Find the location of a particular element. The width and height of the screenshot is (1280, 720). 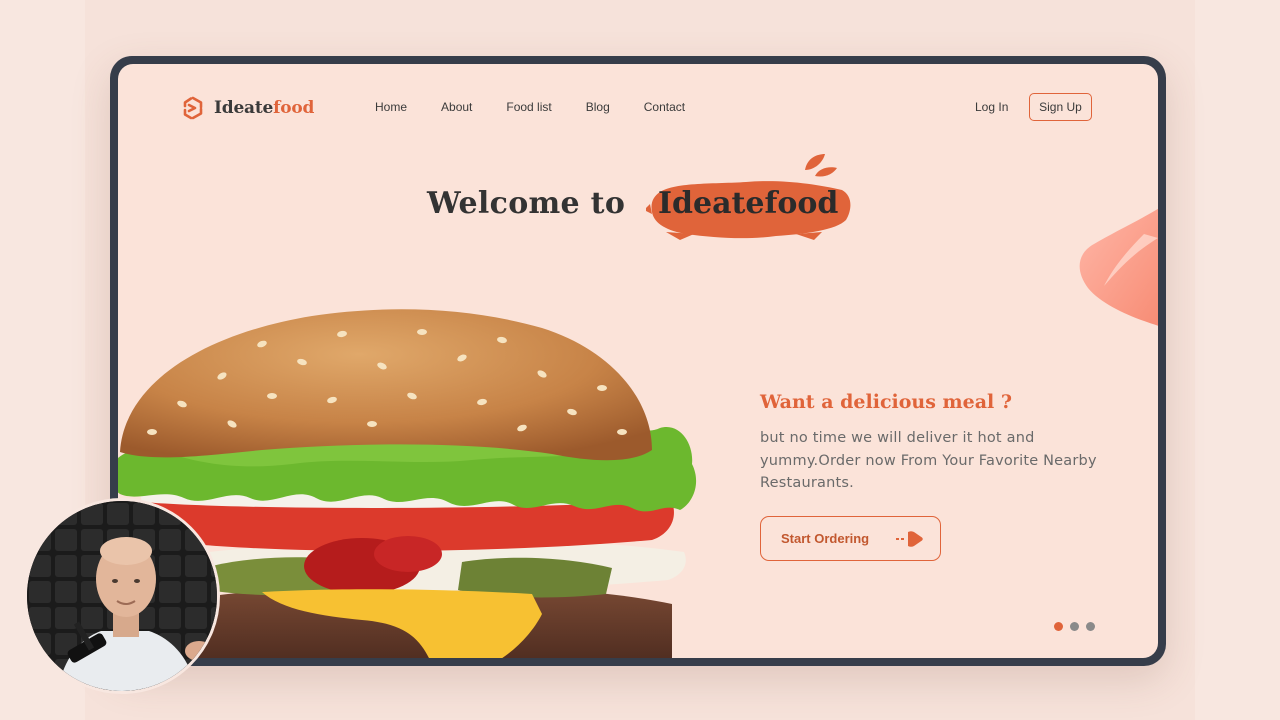

brand-logo: Ideatefood is located at coordinates (247, 108).